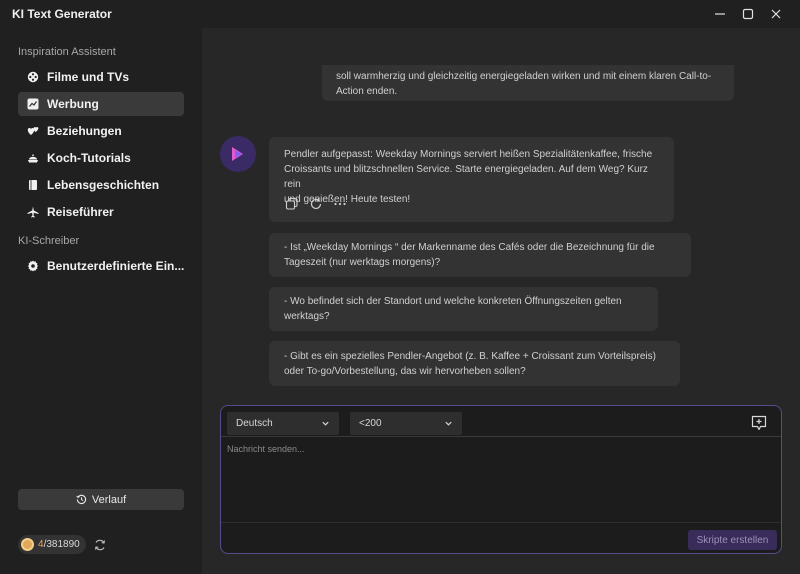  Describe the element at coordinates (89, 158) in the screenshot. I see `sidebar-item-label: Koch-Tutorials` at that location.